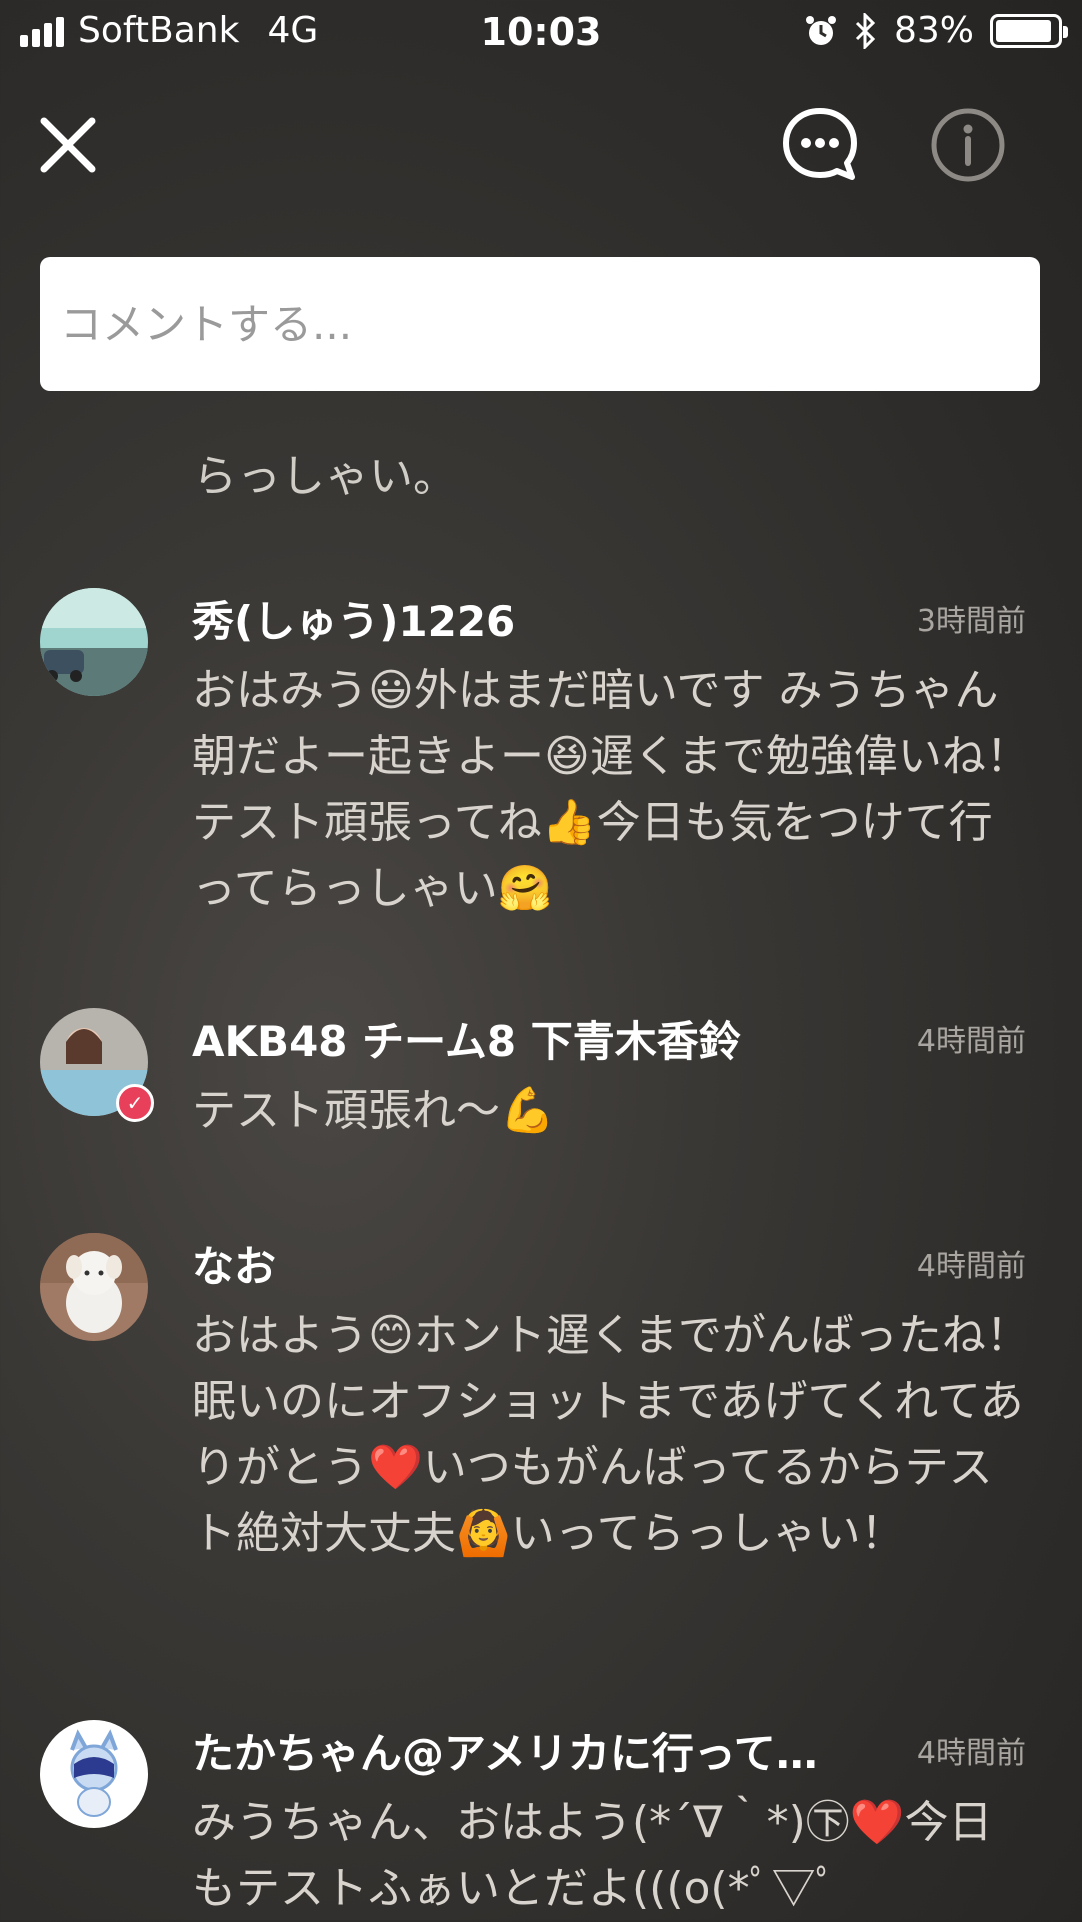 The height and width of the screenshot is (1922, 1082). Describe the element at coordinates (541, 145) in the screenshot. I see `top-bar` at that location.